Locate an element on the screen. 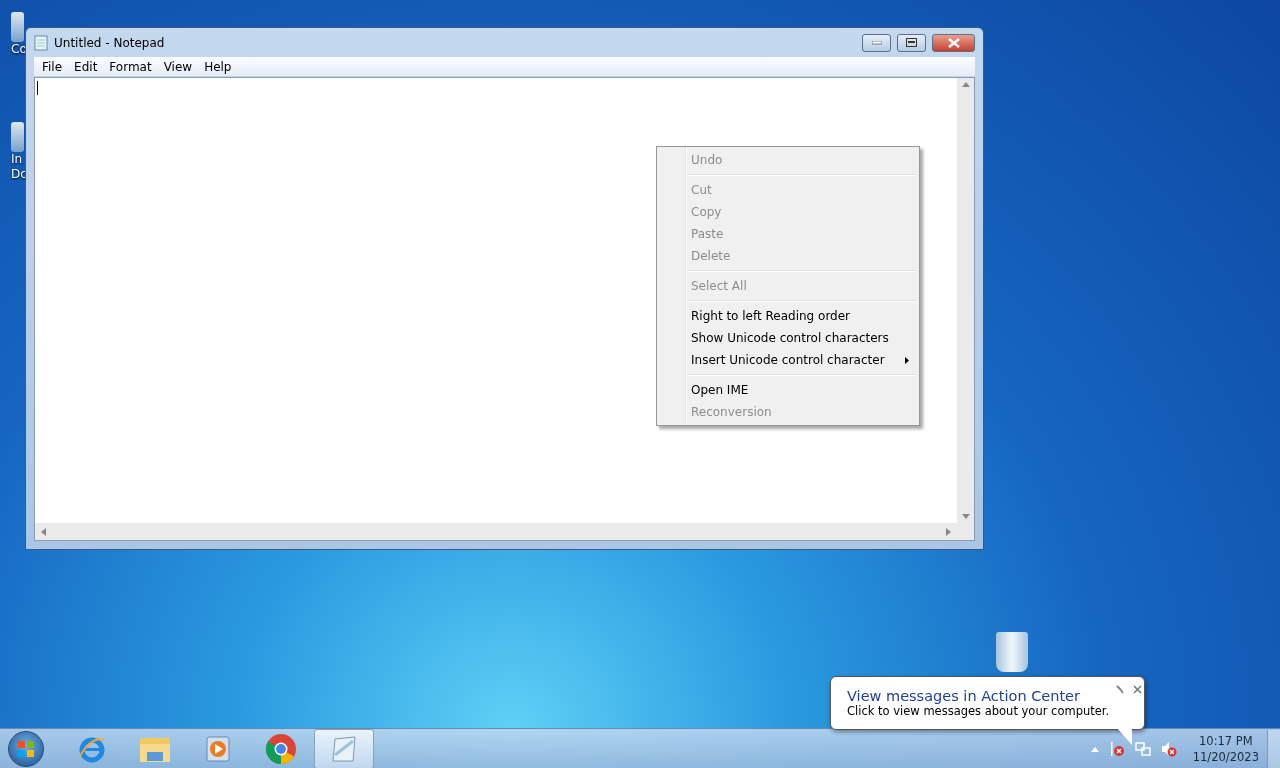 The image size is (1280, 768). show-desktop-button is located at coordinates (1273, 749).